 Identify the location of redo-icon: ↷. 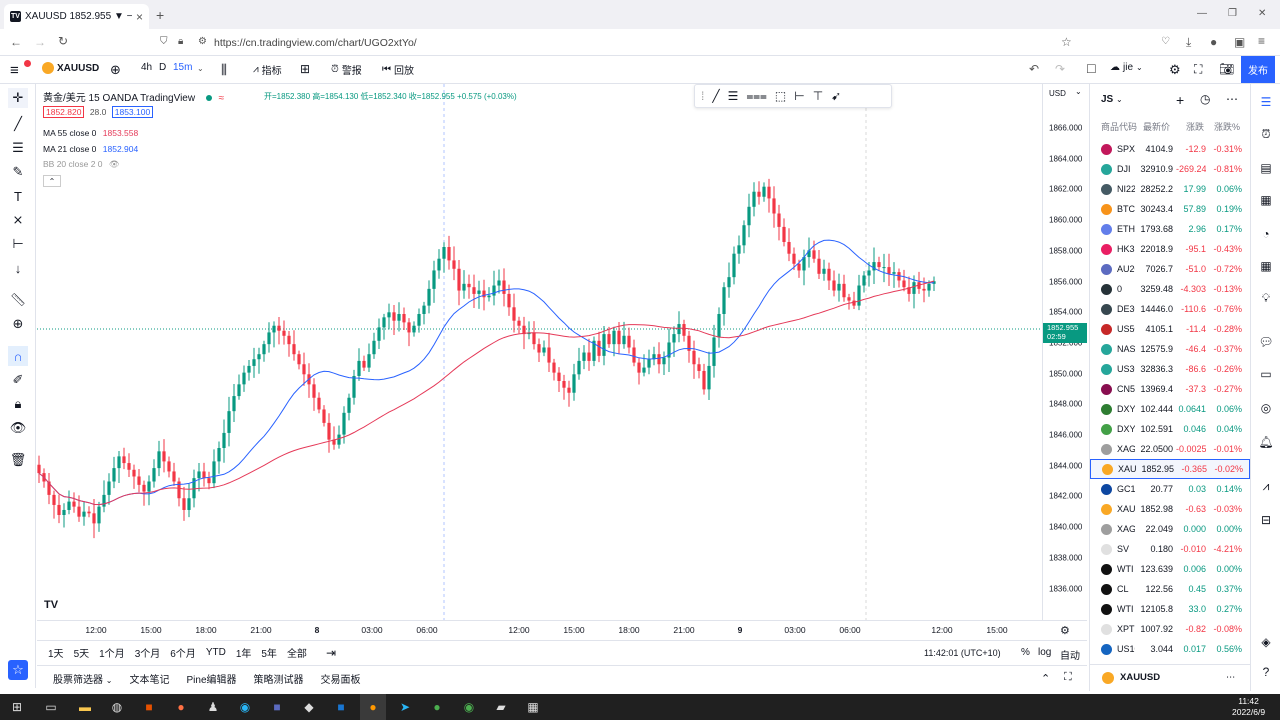
(1060, 69).